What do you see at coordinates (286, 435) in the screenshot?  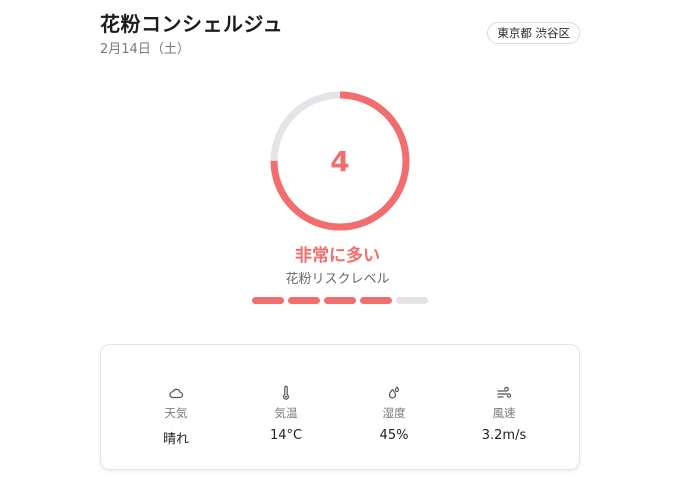 I see `weather-value: 14°C` at bounding box center [286, 435].